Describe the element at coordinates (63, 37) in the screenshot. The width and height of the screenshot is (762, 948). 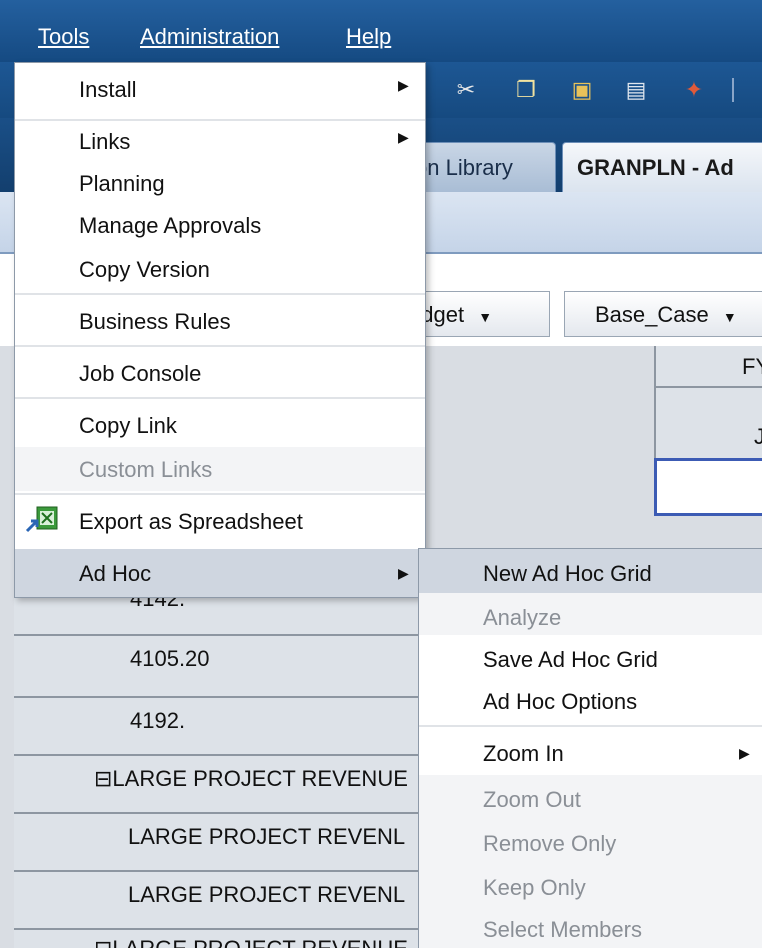
I see `menu-tools: Tools` at that location.